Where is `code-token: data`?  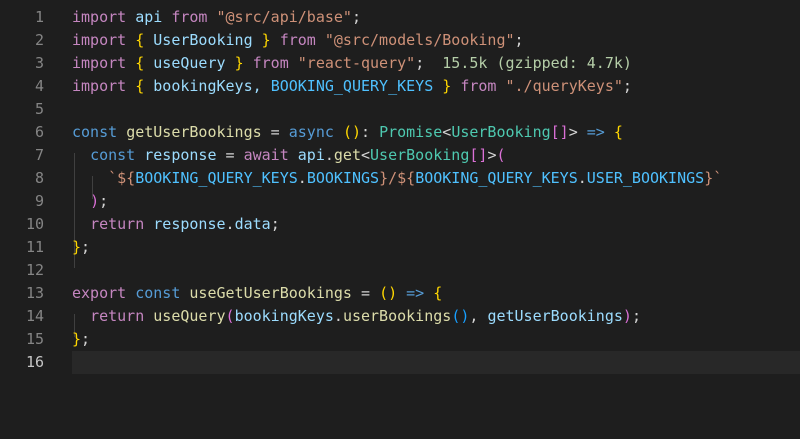 code-token: data is located at coordinates (252, 224).